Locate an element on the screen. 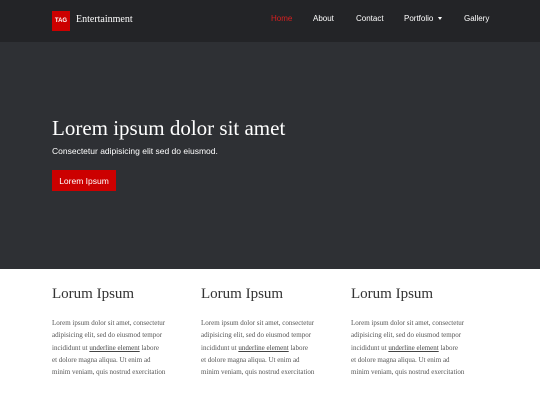 This screenshot has width=540, height=405. nav-item-portfolio-label: Portfolio is located at coordinates (419, 18).